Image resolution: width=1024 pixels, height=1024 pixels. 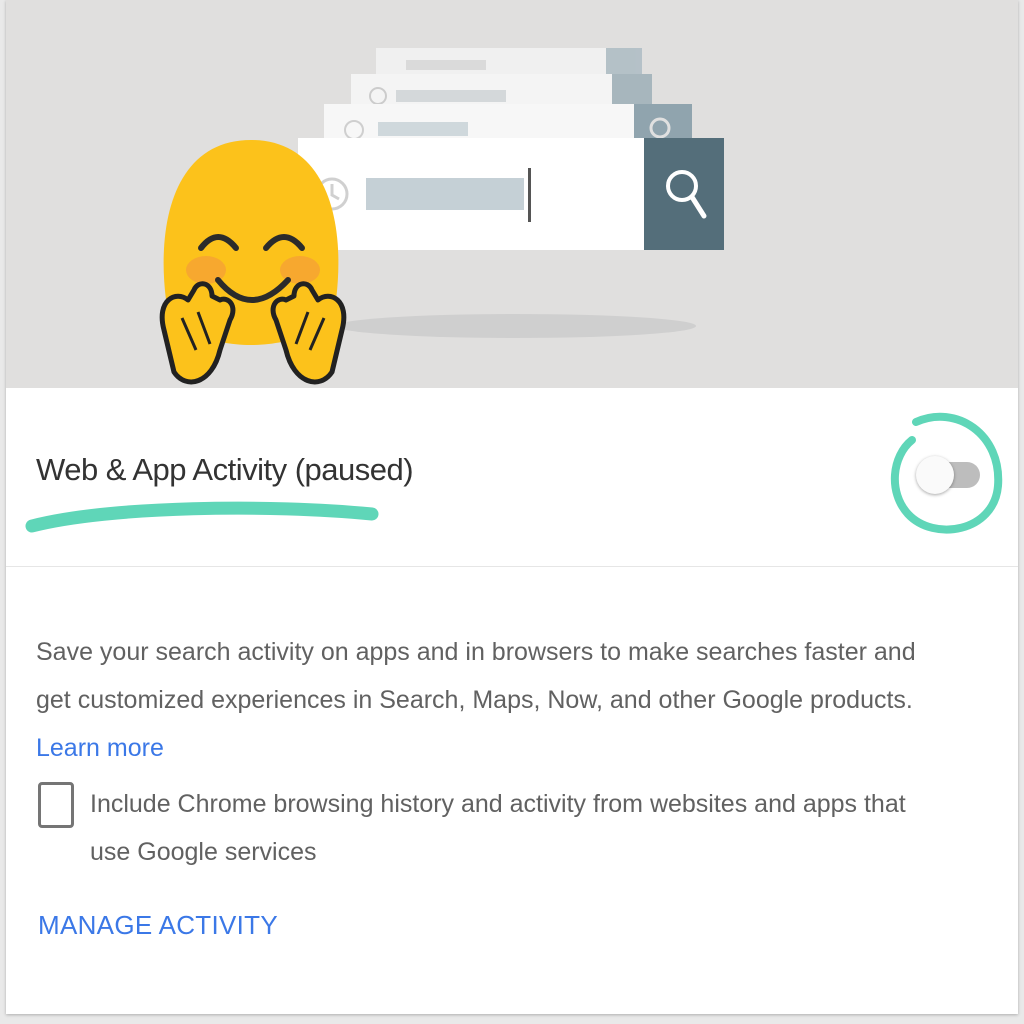 I want to click on learn-more-link: Learn more, so click(x=100, y=748).